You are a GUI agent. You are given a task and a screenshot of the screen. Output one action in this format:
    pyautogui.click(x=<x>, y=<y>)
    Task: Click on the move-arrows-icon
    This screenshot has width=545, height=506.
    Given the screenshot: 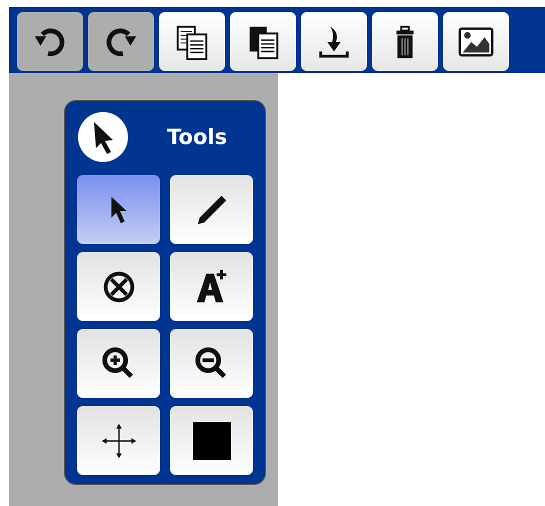 What is the action you would take?
    pyautogui.click(x=119, y=441)
    